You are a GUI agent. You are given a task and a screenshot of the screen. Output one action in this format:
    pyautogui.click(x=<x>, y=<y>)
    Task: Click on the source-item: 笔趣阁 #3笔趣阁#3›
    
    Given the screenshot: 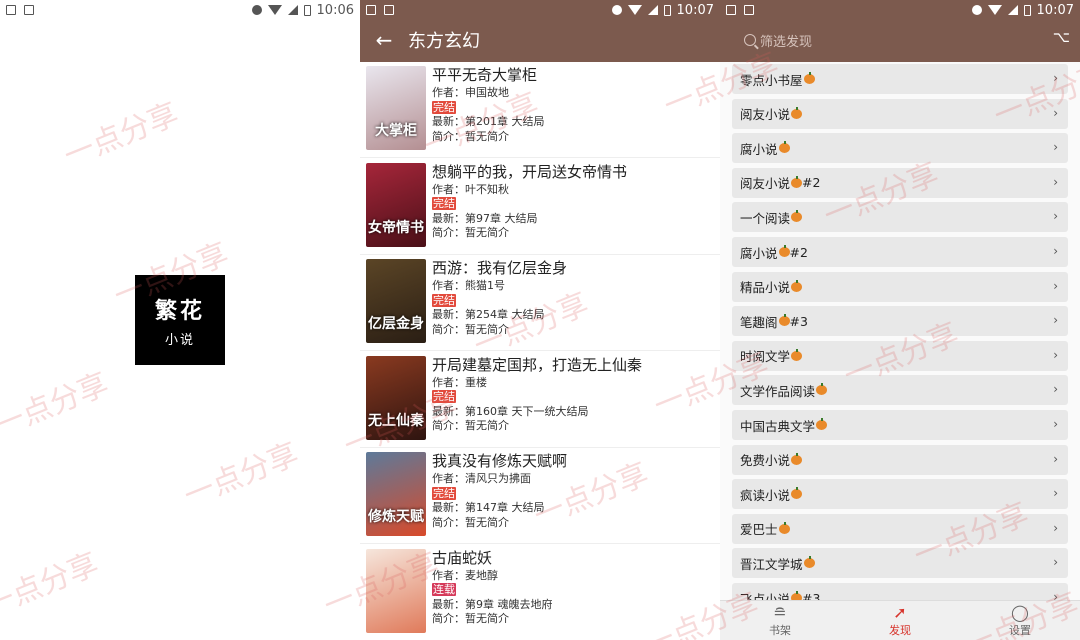 What is the action you would take?
    pyautogui.click(x=900, y=321)
    